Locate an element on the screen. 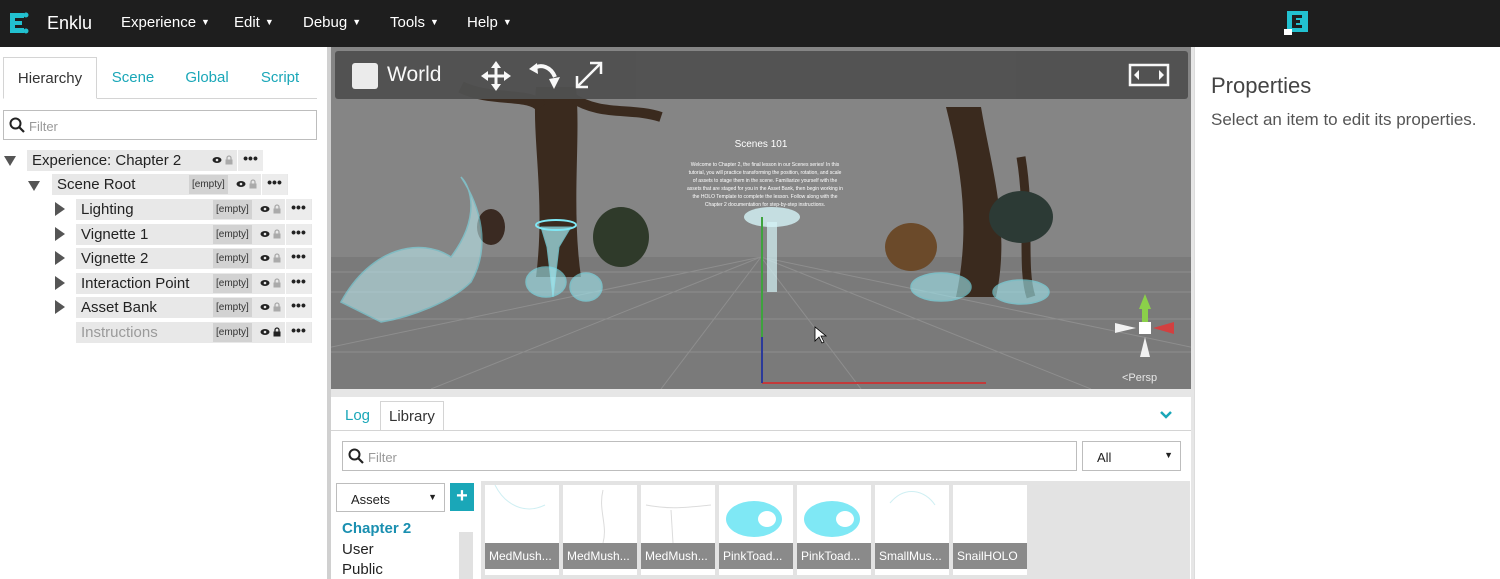 The width and height of the screenshot is (1500, 579). tab-global: Global is located at coordinates (207, 78).